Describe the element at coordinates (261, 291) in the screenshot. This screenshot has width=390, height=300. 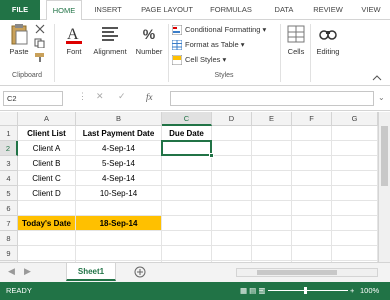
I see `zoom-out-icon: −` at that location.